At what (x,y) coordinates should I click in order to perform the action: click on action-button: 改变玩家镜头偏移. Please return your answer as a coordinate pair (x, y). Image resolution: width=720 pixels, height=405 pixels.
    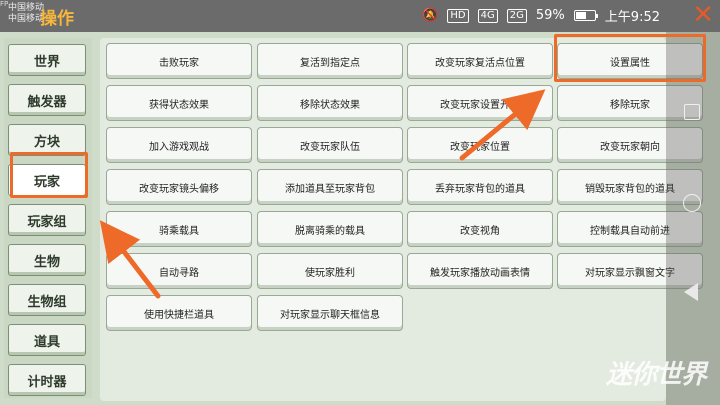
    Looking at the image, I should click on (179, 187).